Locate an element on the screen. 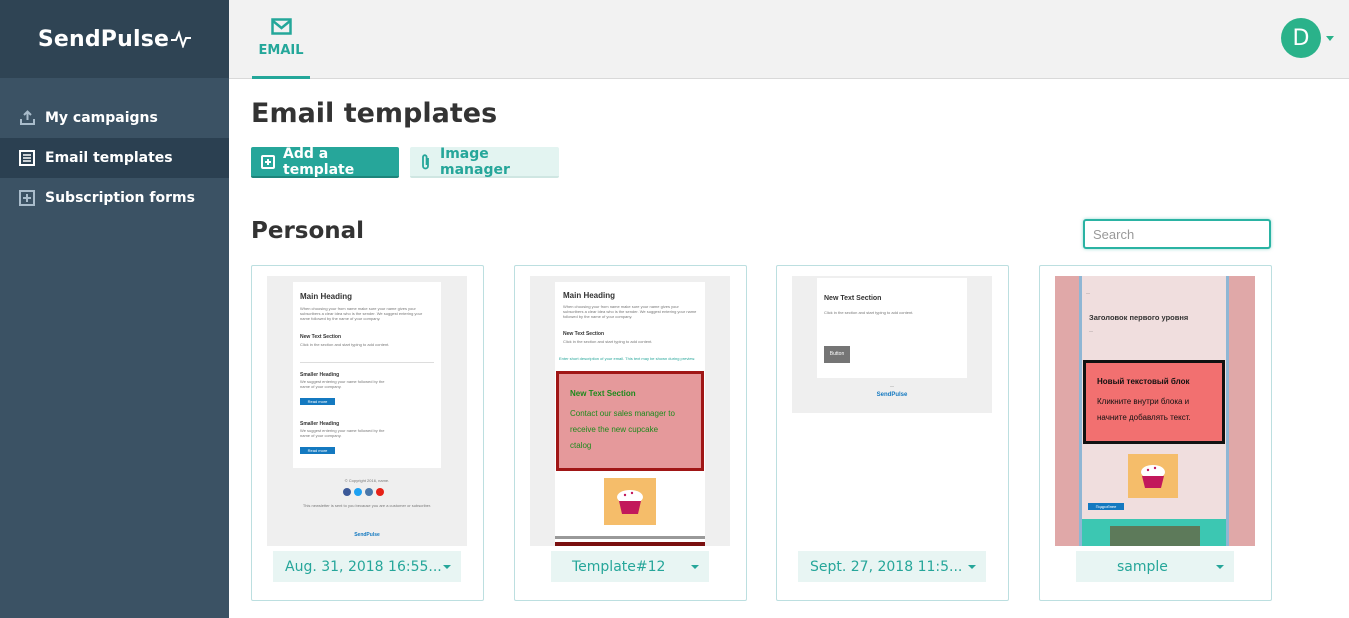 This screenshot has height=618, width=1349. template-menu-dropdown: Template#12 is located at coordinates (630, 566).